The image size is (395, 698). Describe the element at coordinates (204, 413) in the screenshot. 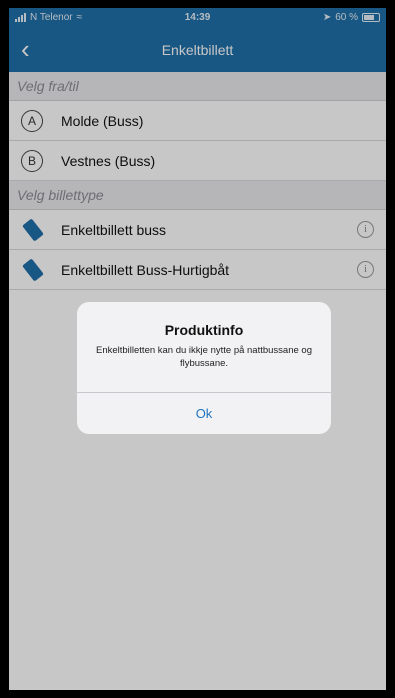

I see `ok-button: Ok` at that location.